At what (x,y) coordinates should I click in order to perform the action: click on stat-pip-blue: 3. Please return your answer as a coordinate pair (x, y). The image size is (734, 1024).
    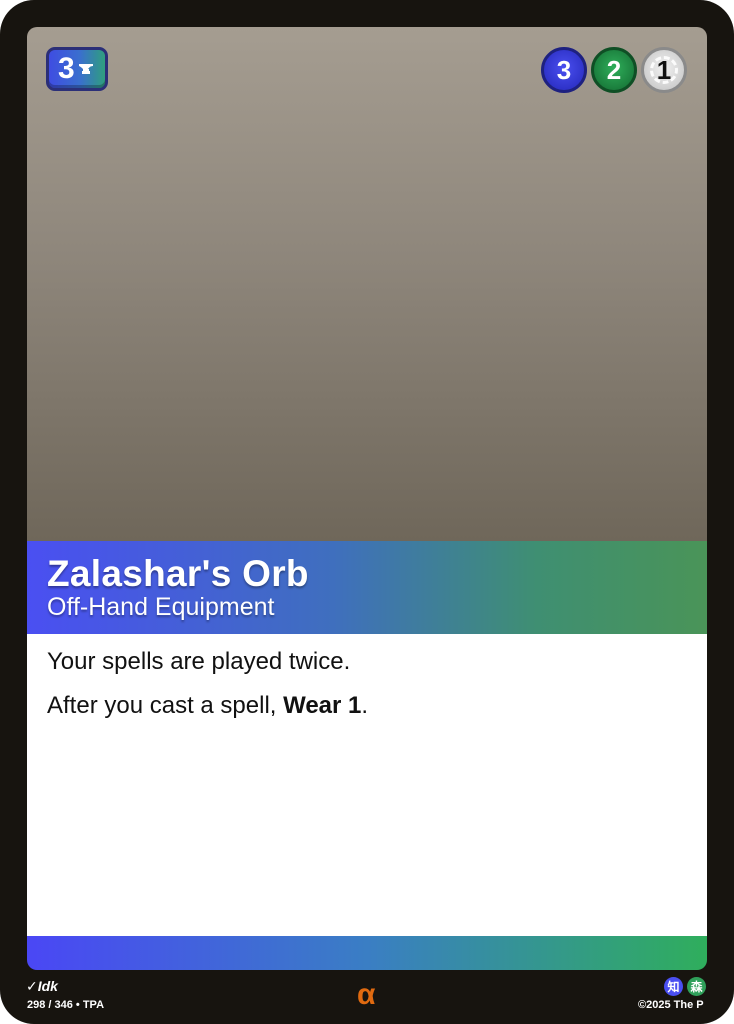
    Looking at the image, I should click on (564, 70).